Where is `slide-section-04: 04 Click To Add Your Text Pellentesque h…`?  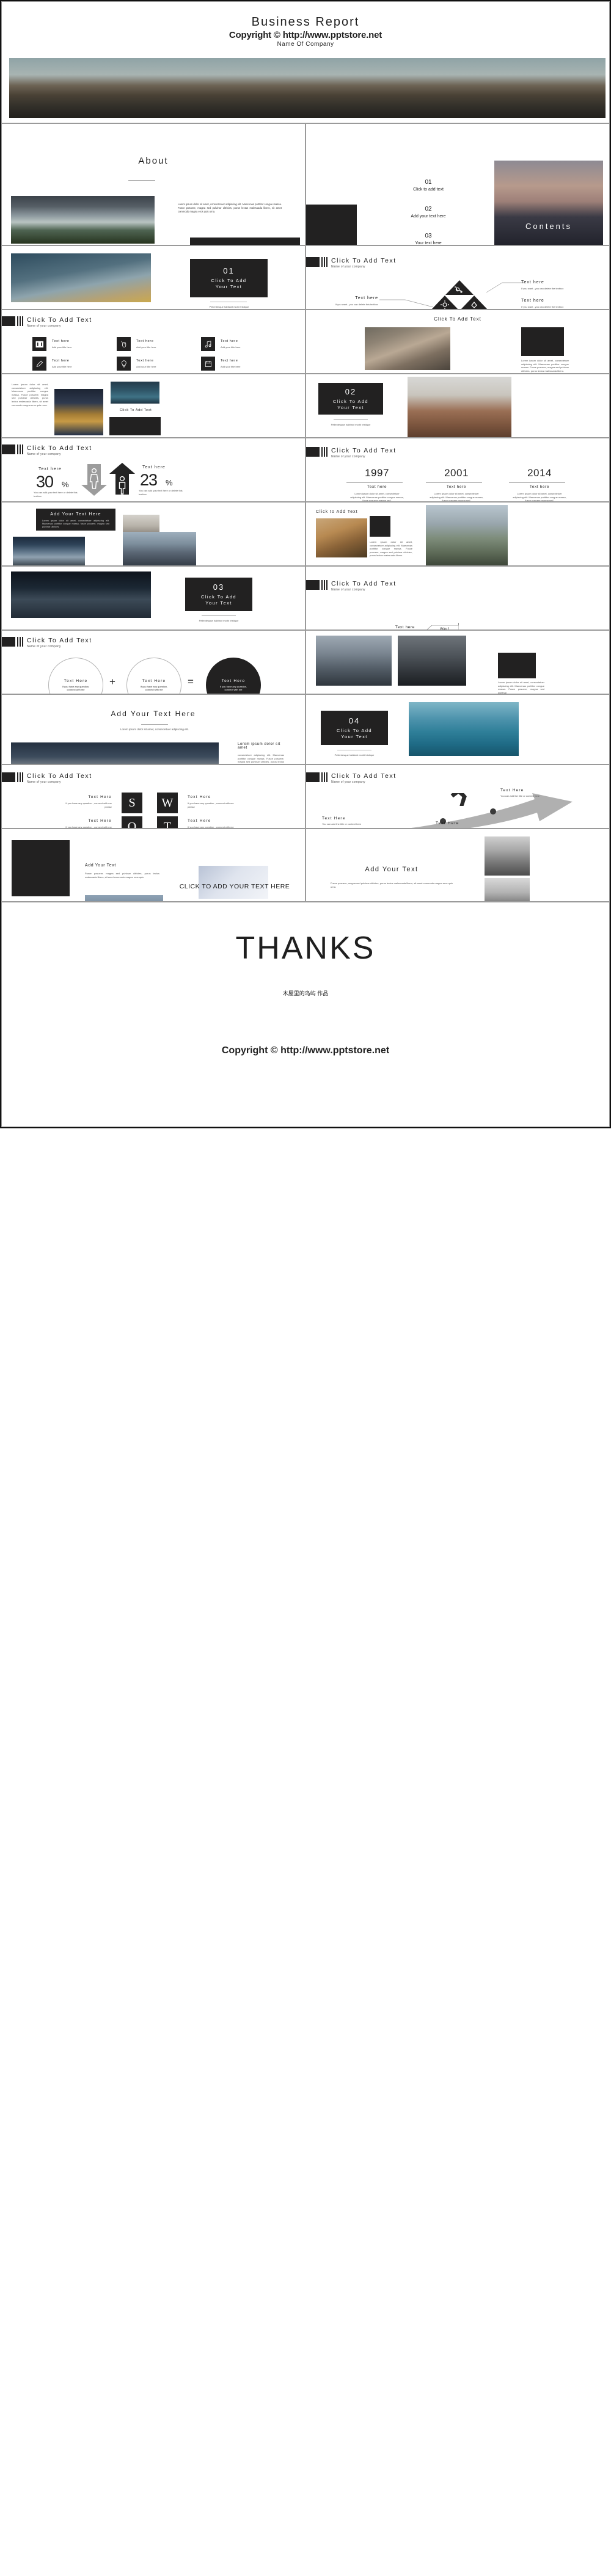
slide-section-04: 04 Click To Add Your Text Pellentesque h… is located at coordinates (458, 729).